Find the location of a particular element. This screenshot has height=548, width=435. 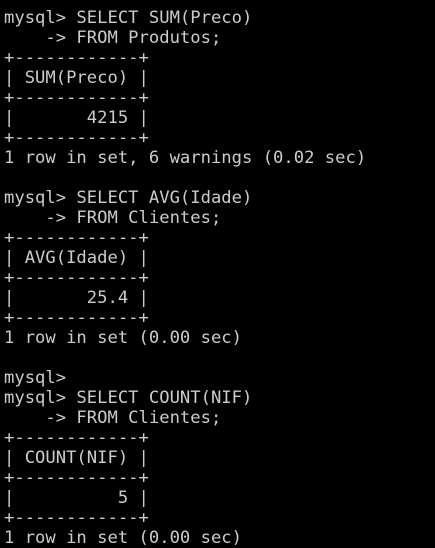

query3-prompt-line: mysql> SELECT COUNT(NIF) is located at coordinates (128, 398).